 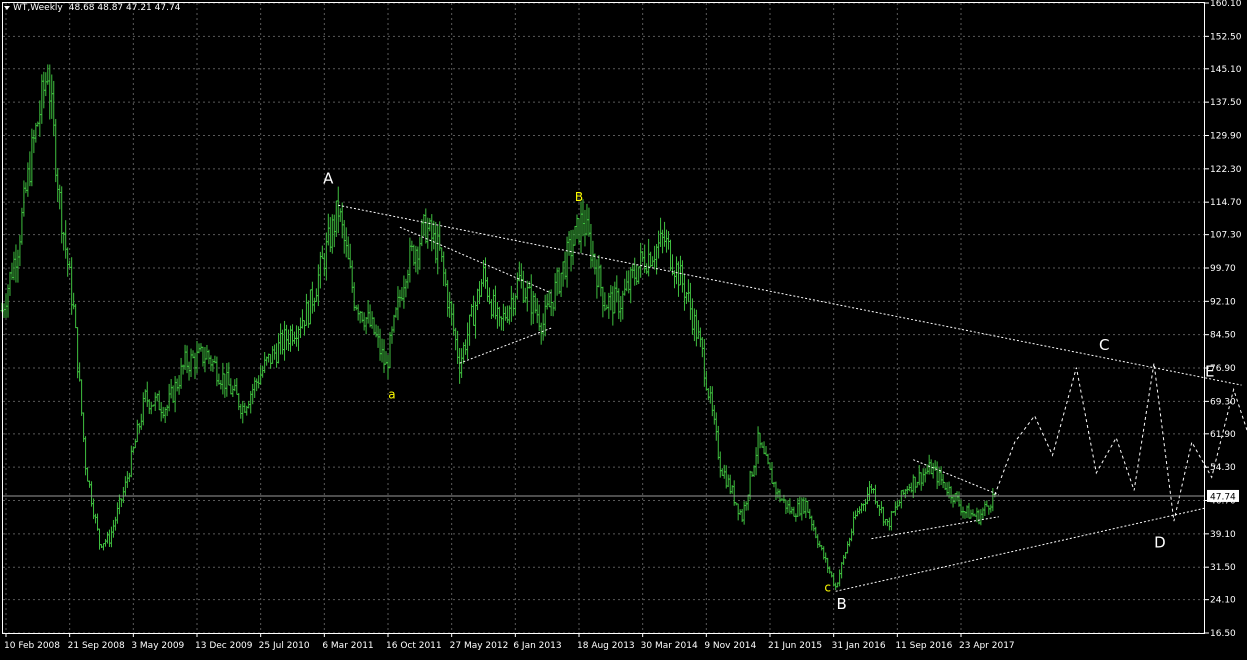 What do you see at coordinates (1223, 435) in the screenshot?
I see `price-tick-label: 61.90` at bounding box center [1223, 435].